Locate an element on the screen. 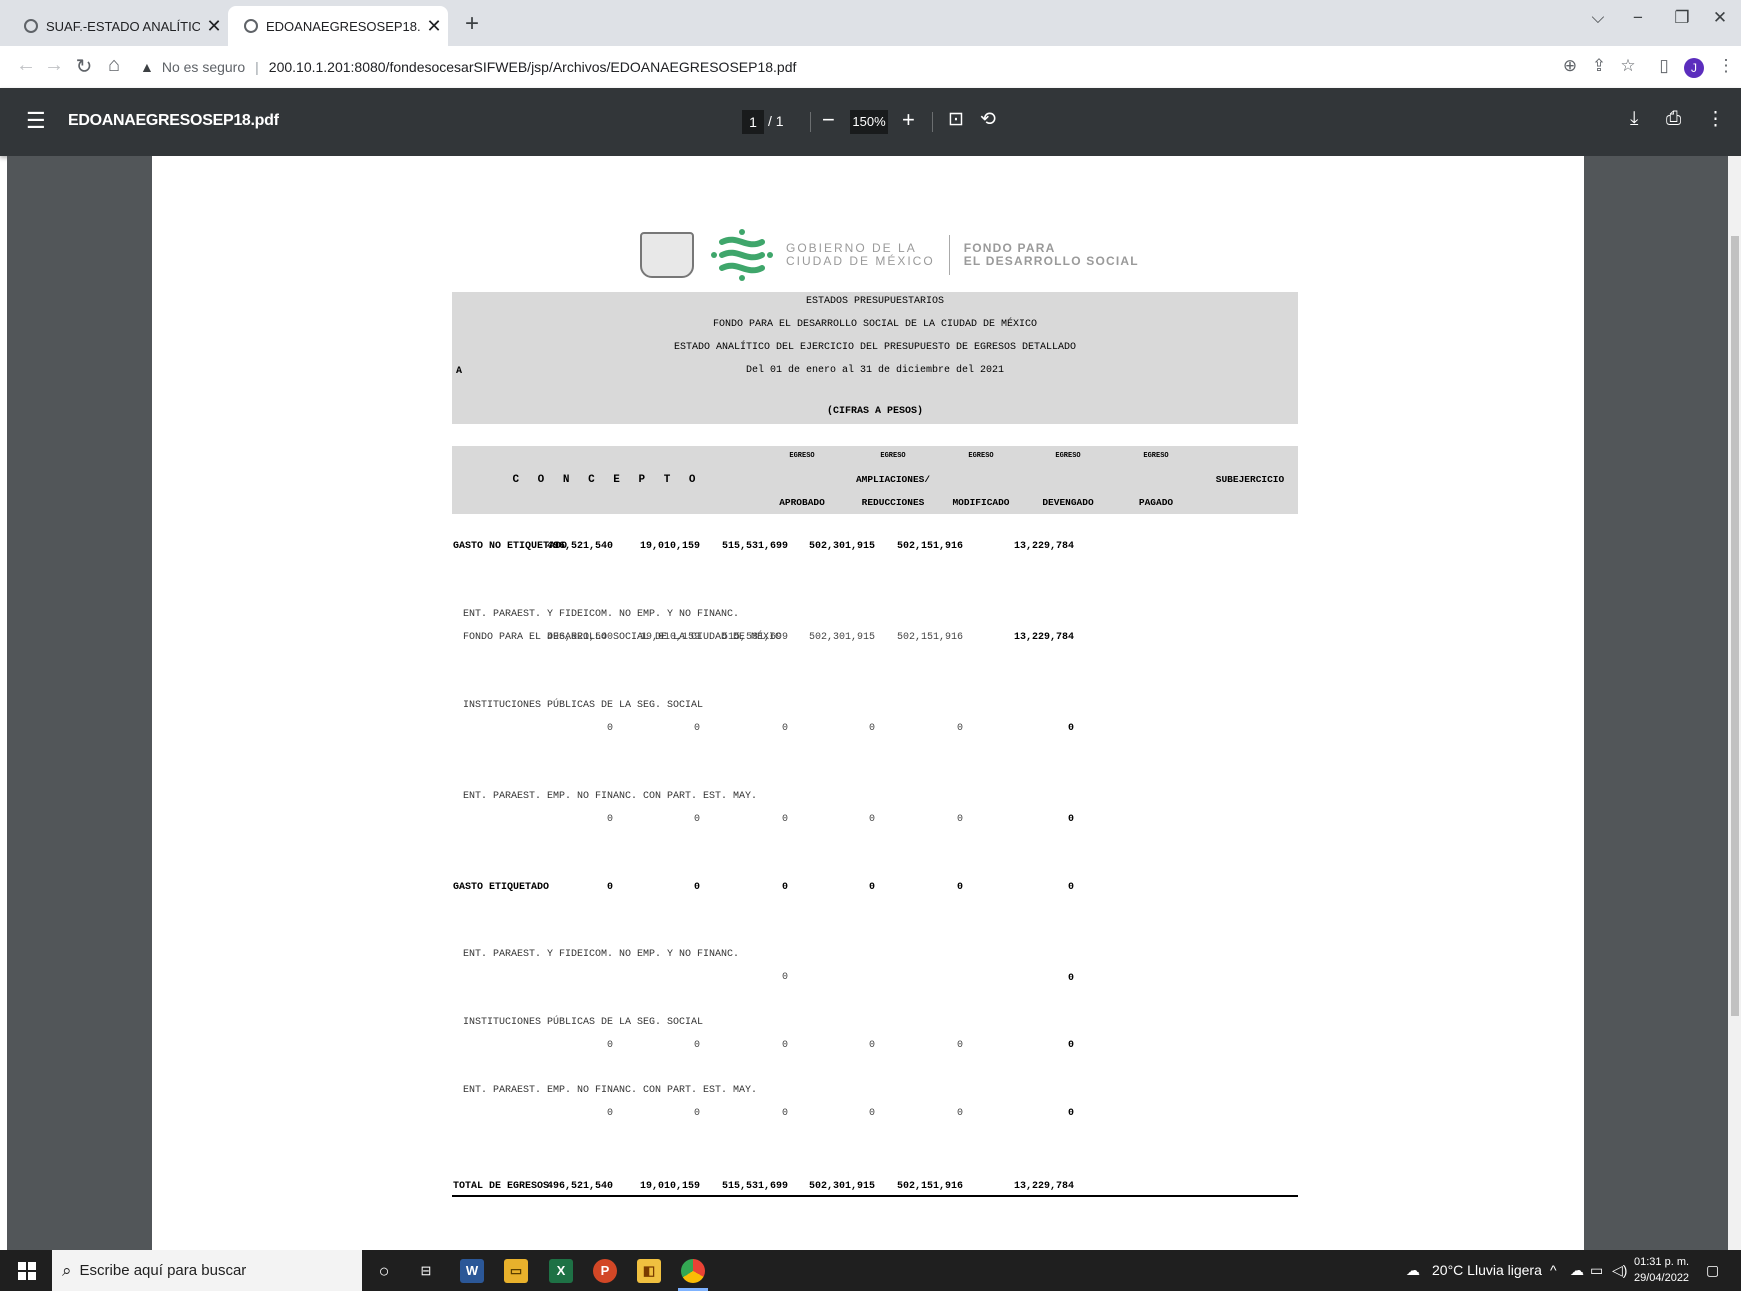 Image resolution: width=1741 pixels, height=1291 pixels. chrome-icon is located at coordinates (693, 1271).